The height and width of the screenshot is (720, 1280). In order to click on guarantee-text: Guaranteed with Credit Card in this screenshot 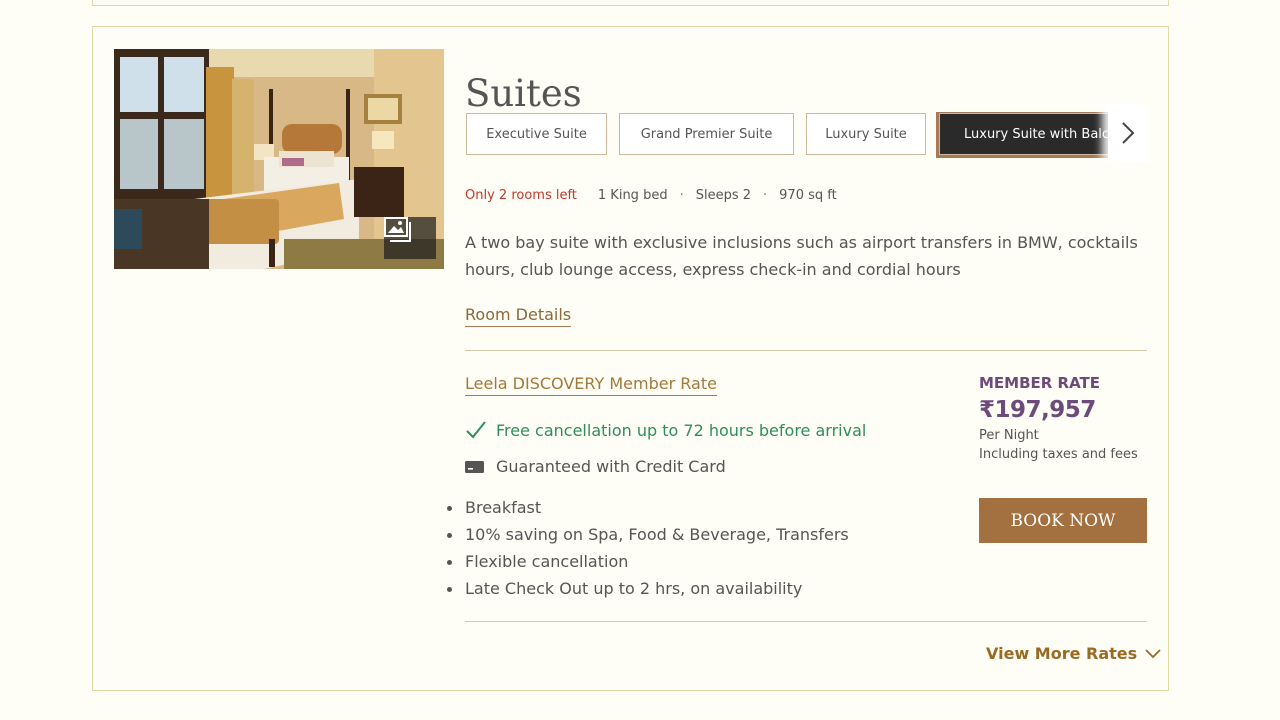, I will do `click(611, 466)`.